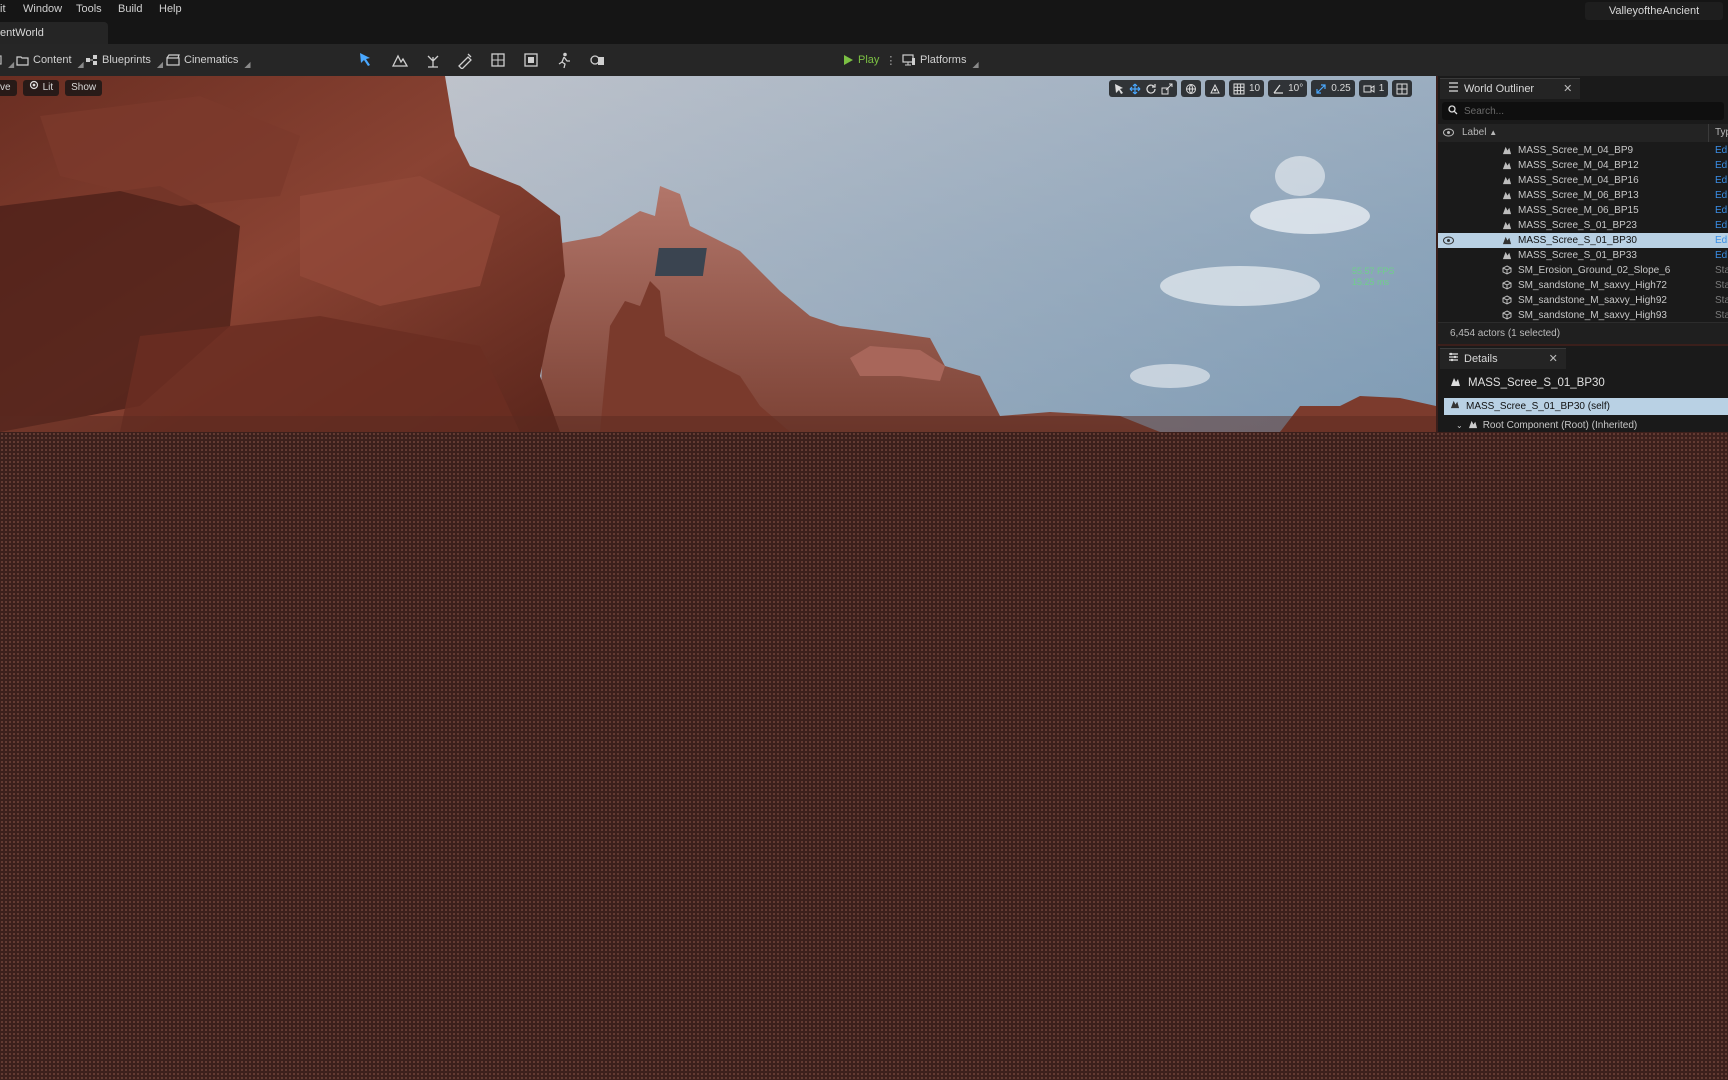 Image resolution: width=1728 pixels, height=1080 pixels. Describe the element at coordinates (1371, 282) in the screenshot. I see `frame-time-value: 15.25 ms` at that location.